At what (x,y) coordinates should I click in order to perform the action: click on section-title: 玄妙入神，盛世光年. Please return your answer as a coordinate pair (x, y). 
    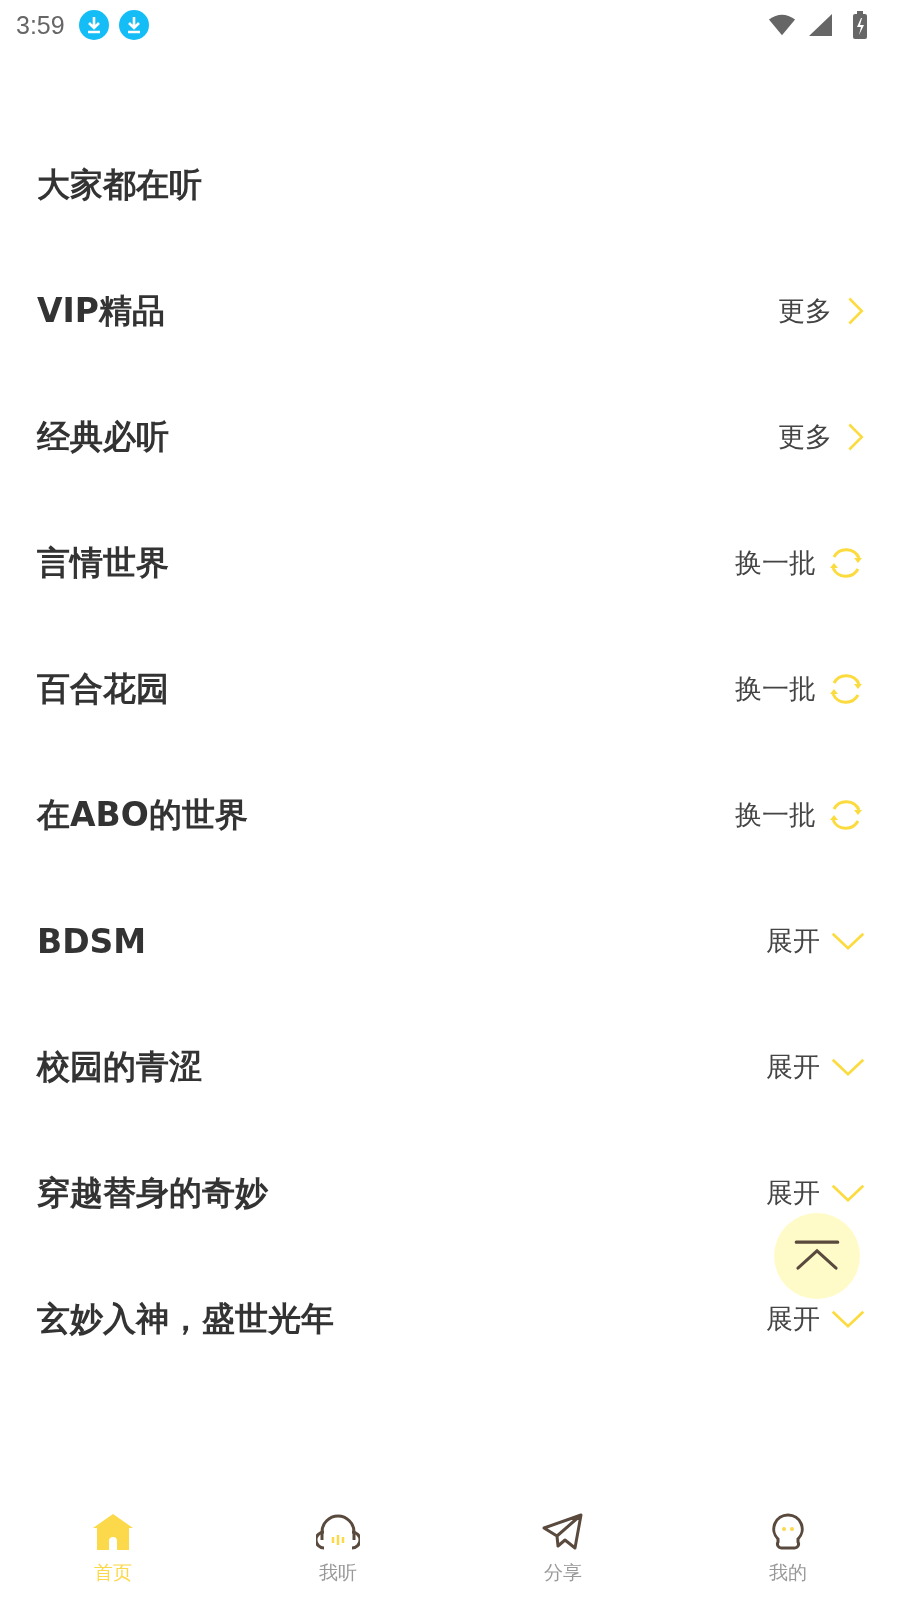
    Looking at the image, I should click on (185, 1318).